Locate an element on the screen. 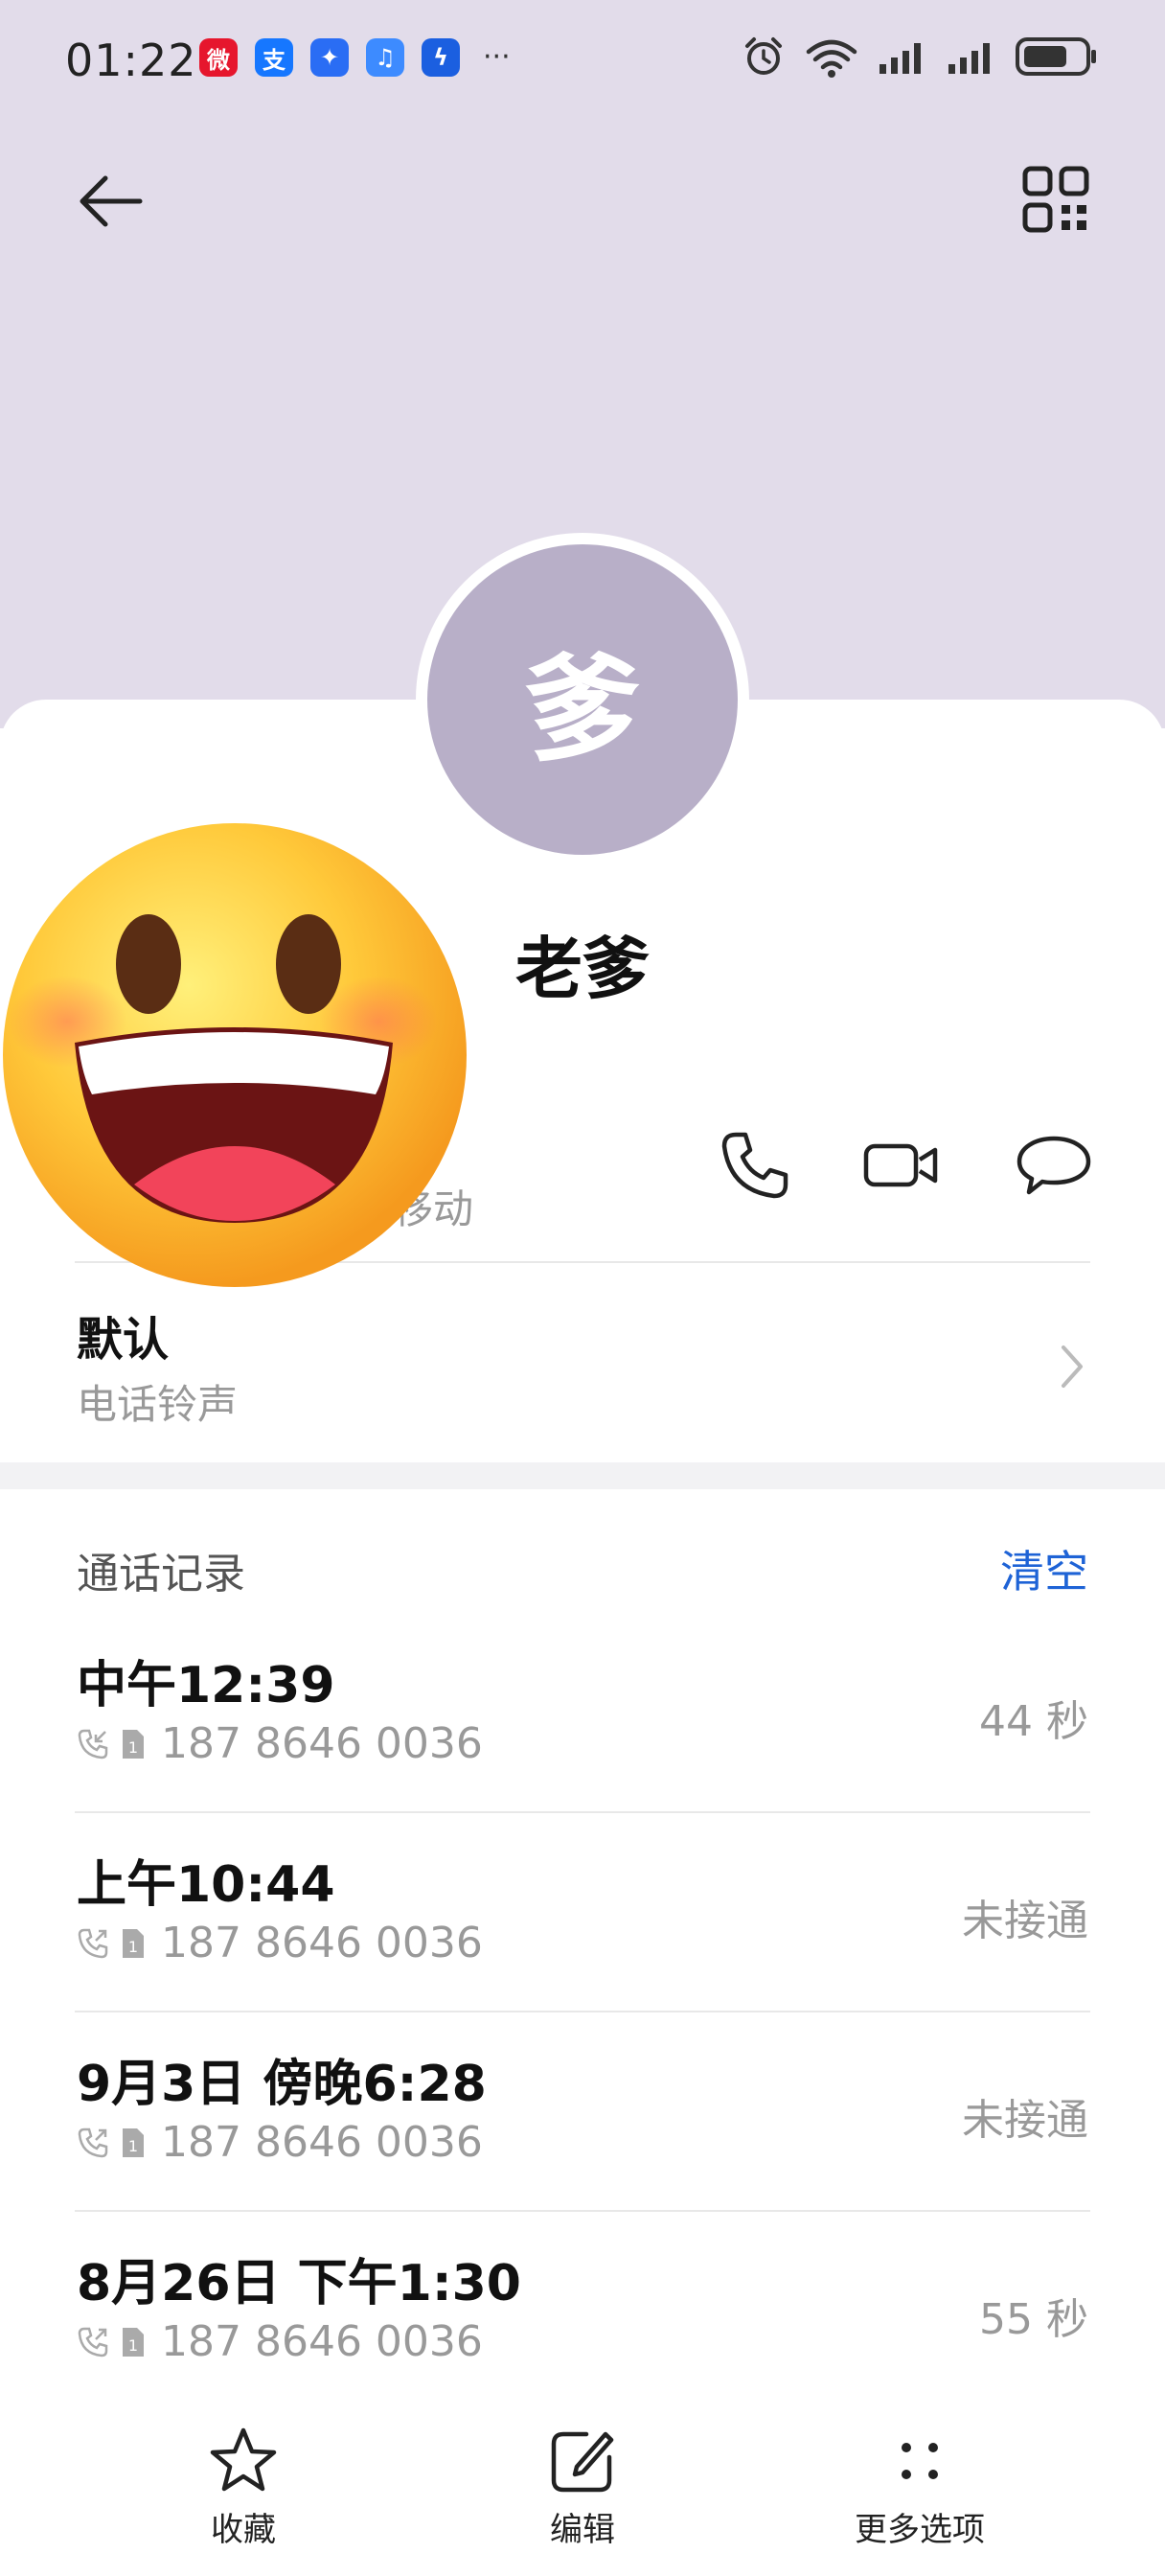 The height and width of the screenshot is (2576, 1165). system-icons is located at coordinates (920, 56).